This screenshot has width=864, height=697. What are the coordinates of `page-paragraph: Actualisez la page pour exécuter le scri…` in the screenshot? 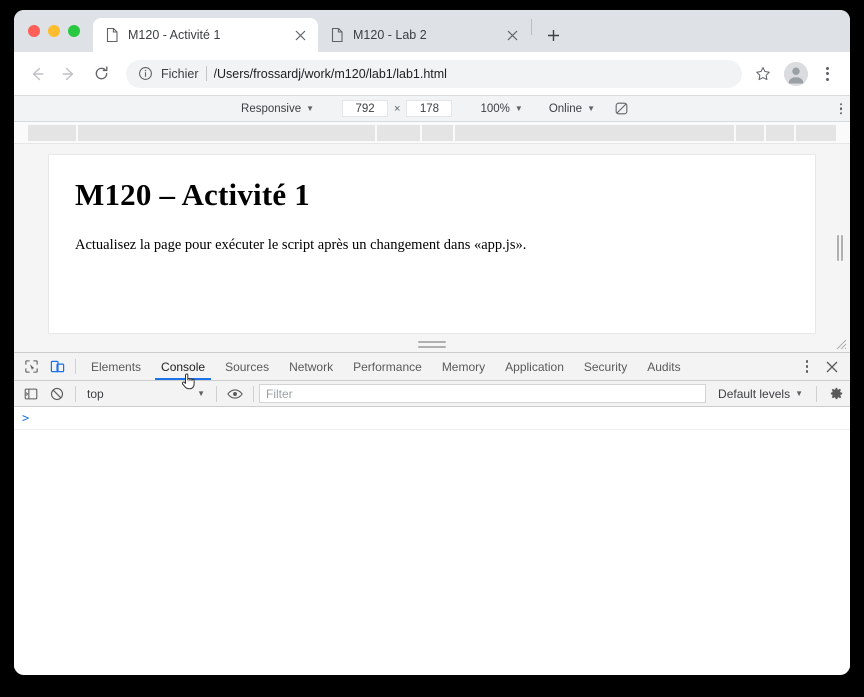 It's located at (301, 245).